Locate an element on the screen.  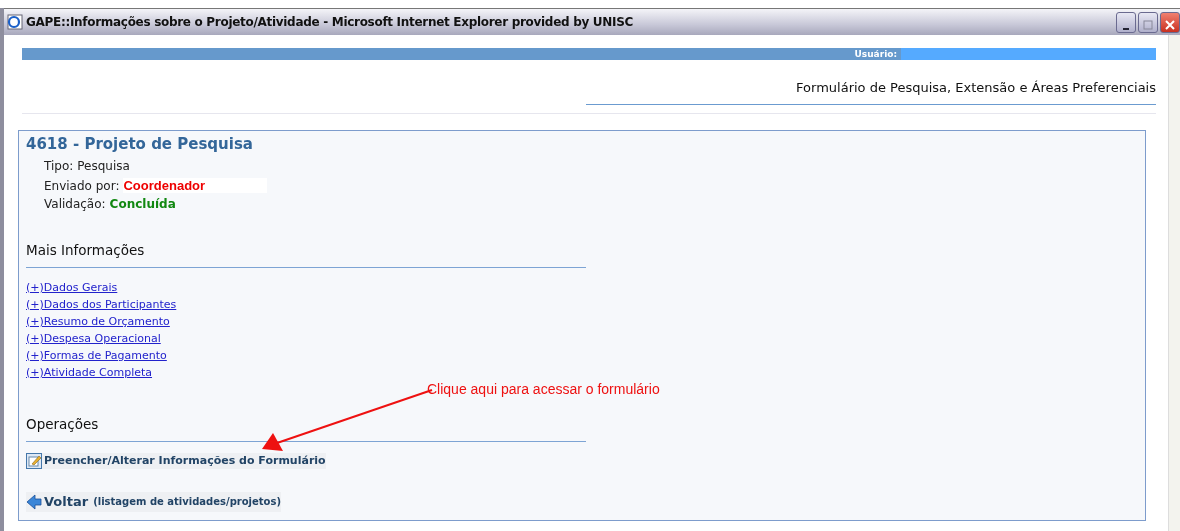
close-button is located at coordinates (1170, 22).